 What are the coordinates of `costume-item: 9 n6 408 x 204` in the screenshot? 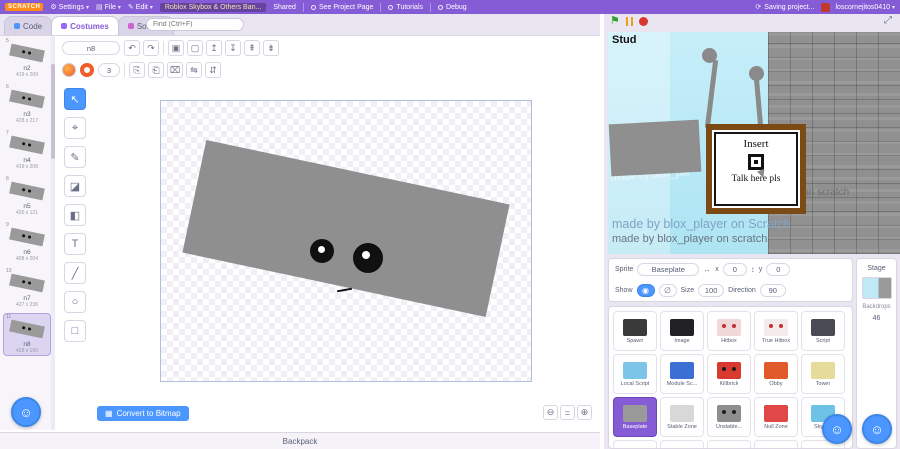 It's located at (27, 242).